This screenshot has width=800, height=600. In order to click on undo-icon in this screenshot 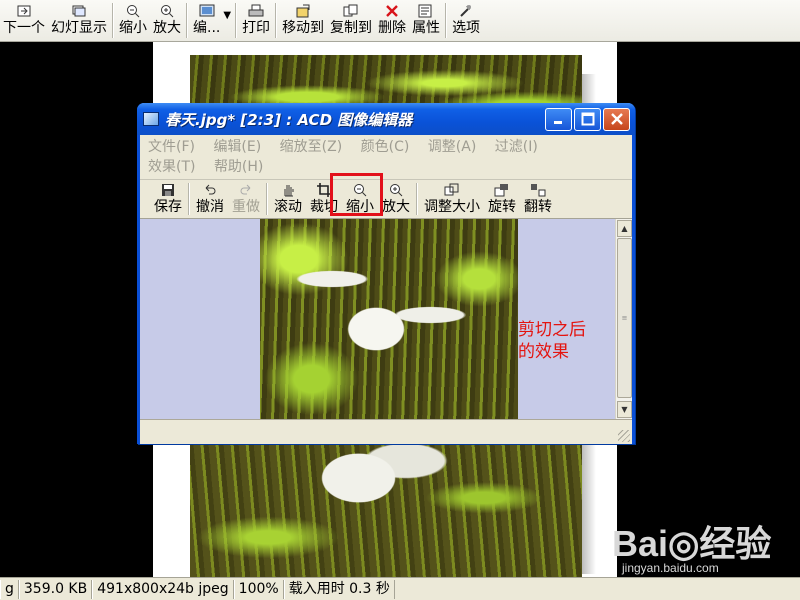, I will do `click(210, 190)`.